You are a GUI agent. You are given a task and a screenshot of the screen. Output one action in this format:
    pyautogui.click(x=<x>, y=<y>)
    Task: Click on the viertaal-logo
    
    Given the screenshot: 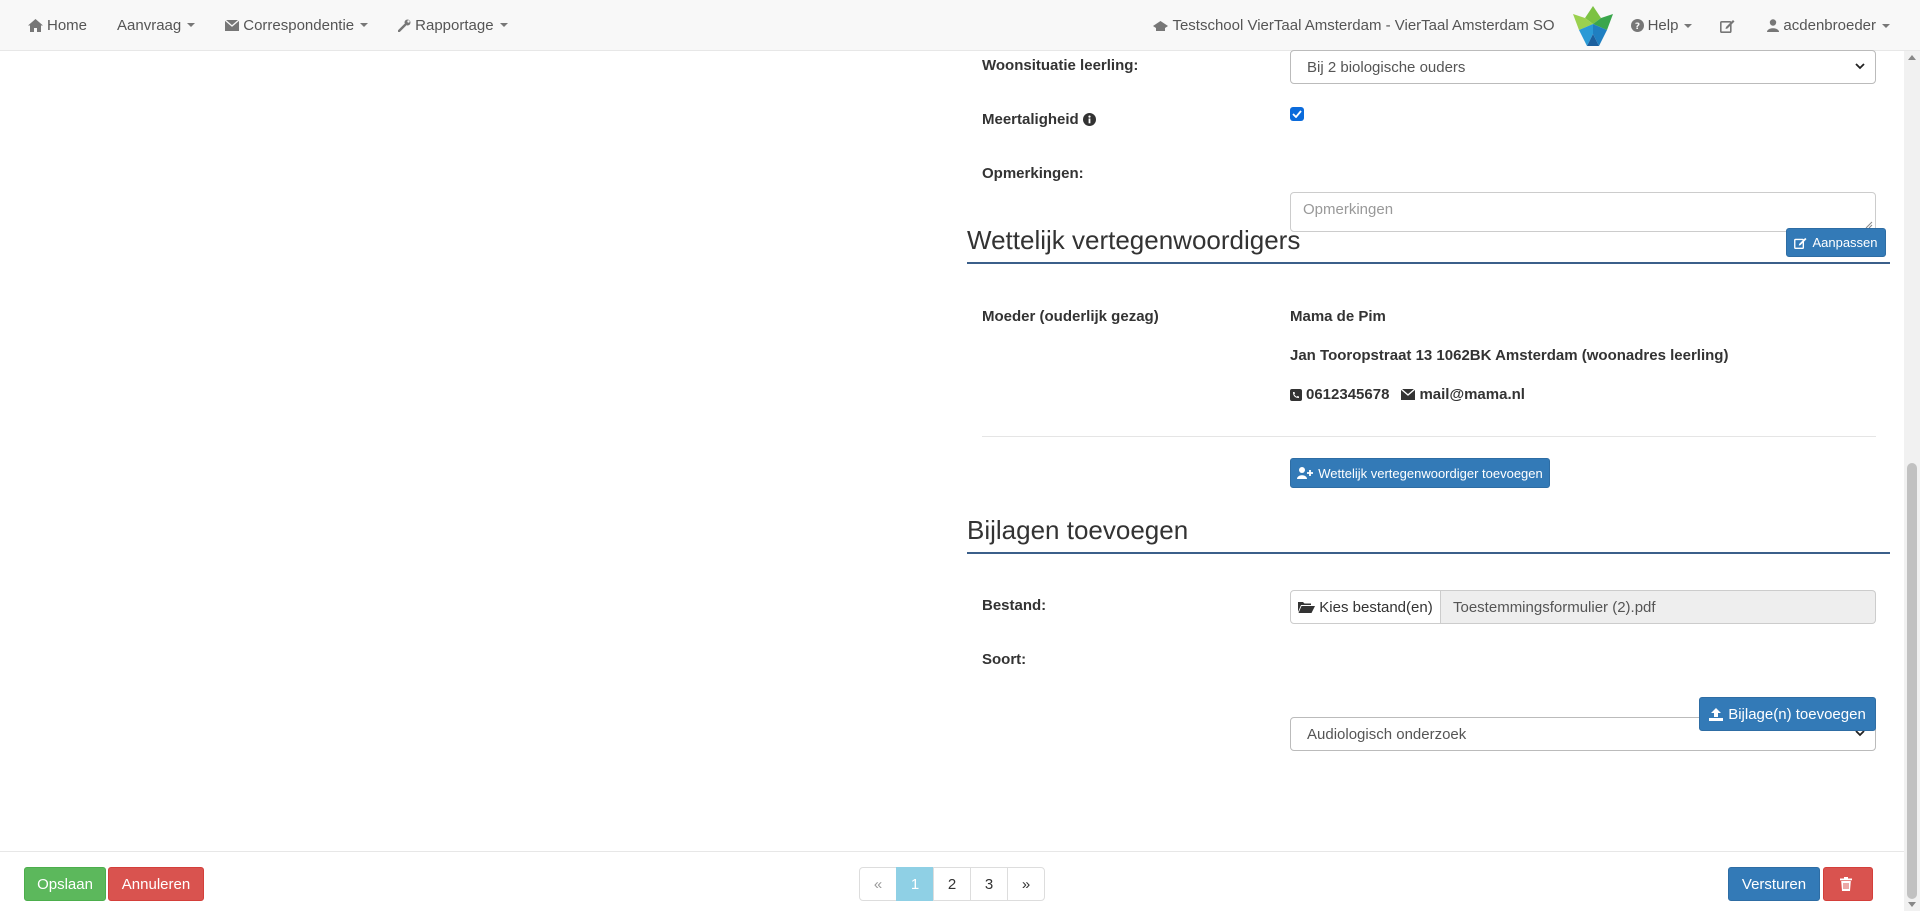 What is the action you would take?
    pyautogui.click(x=1592, y=25)
    